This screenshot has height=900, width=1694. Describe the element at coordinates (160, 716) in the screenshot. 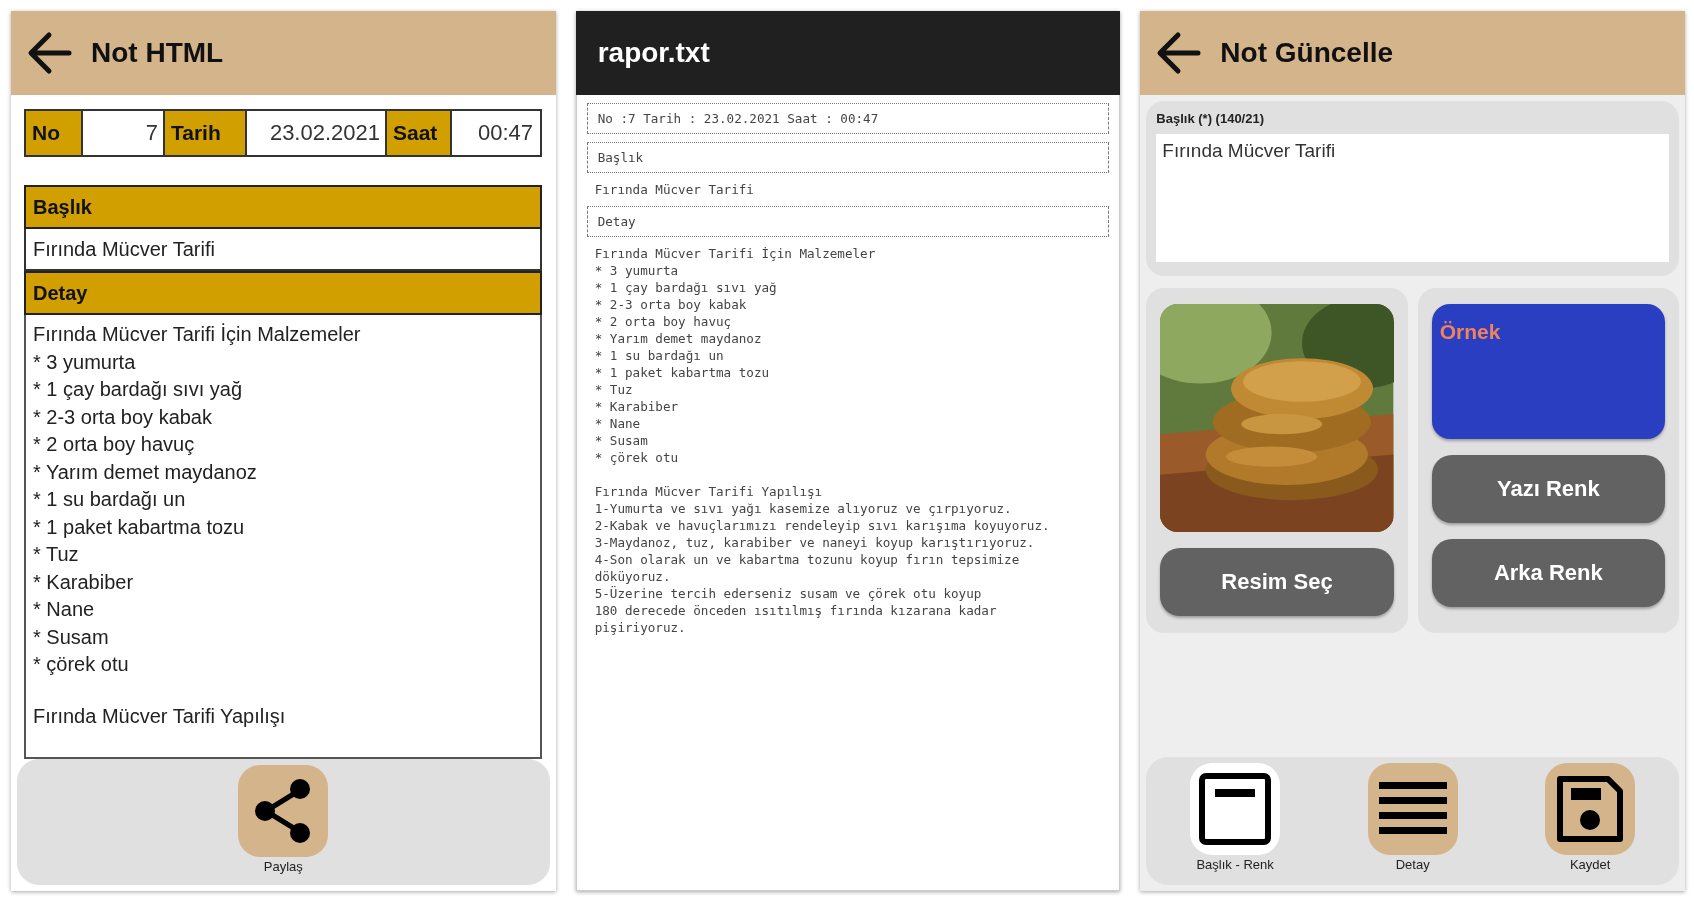

I see `detail-line: Fırında Mücver Tarifi Yapılışı` at that location.